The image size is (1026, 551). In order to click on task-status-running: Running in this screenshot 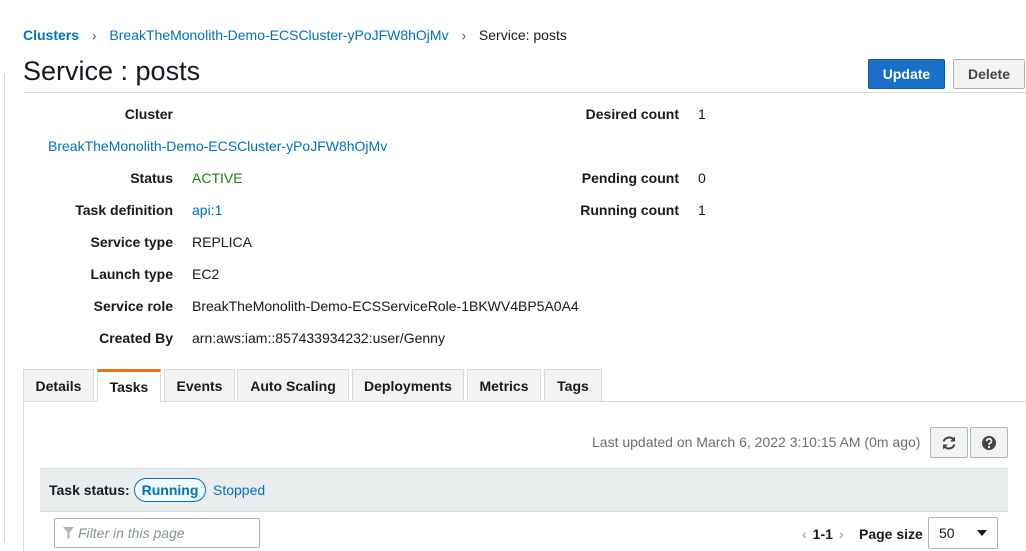, I will do `click(170, 490)`.